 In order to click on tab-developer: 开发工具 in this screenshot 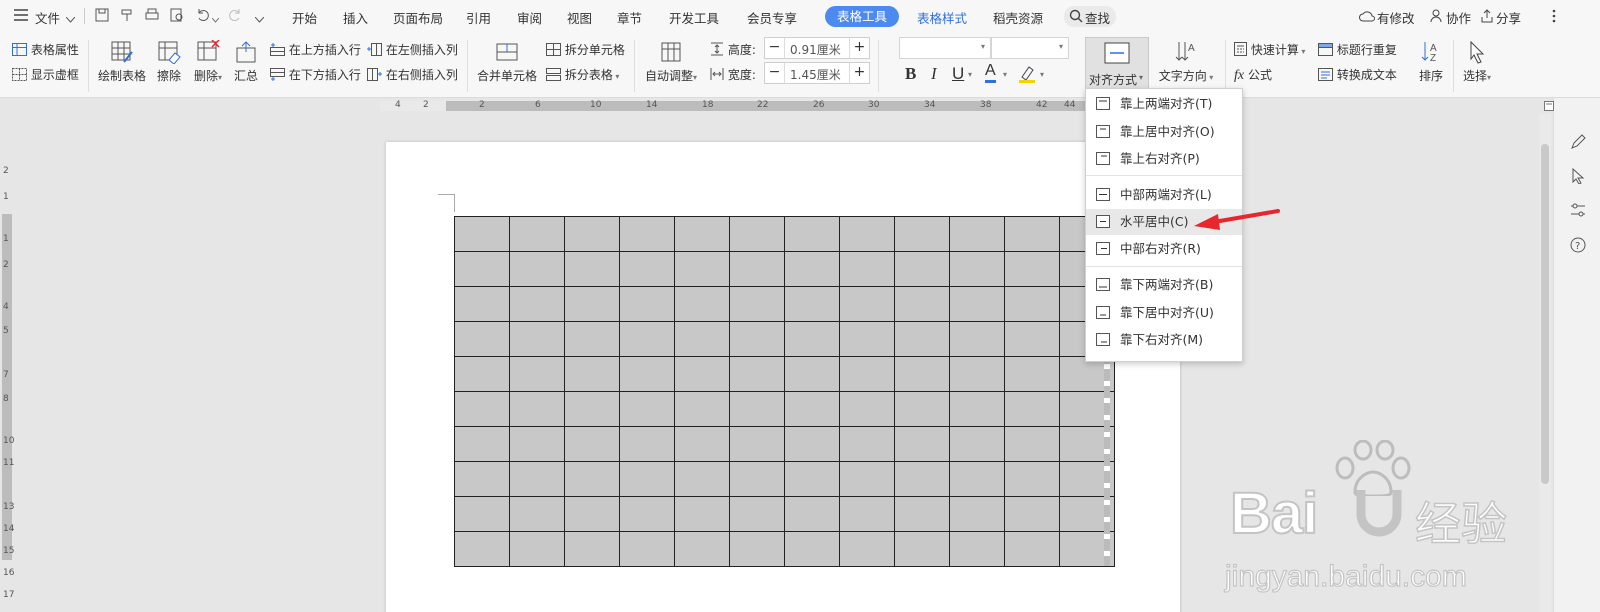, I will do `click(694, 17)`.